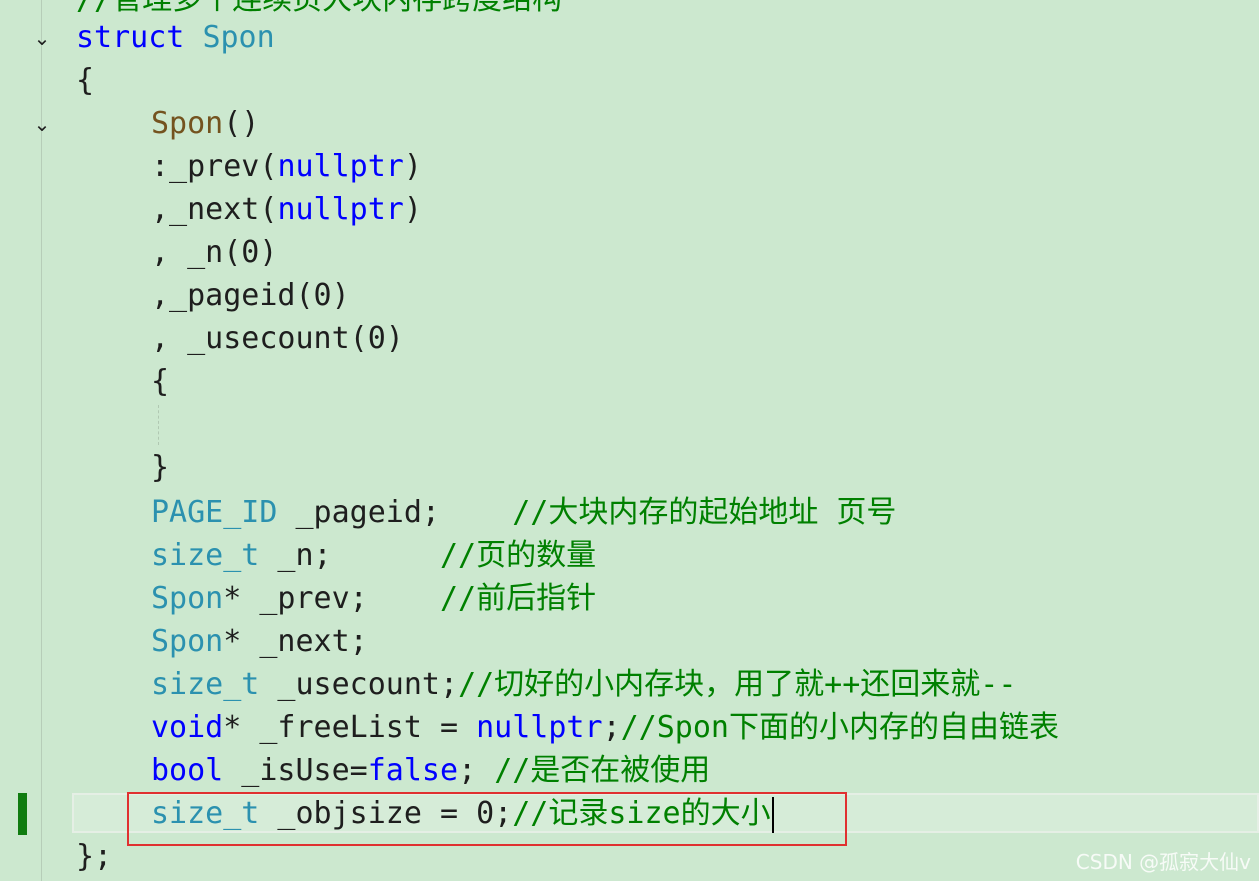 The image size is (1259, 881). I want to click on comment: //Spon下面的小内存的自由链表, so click(839, 727).